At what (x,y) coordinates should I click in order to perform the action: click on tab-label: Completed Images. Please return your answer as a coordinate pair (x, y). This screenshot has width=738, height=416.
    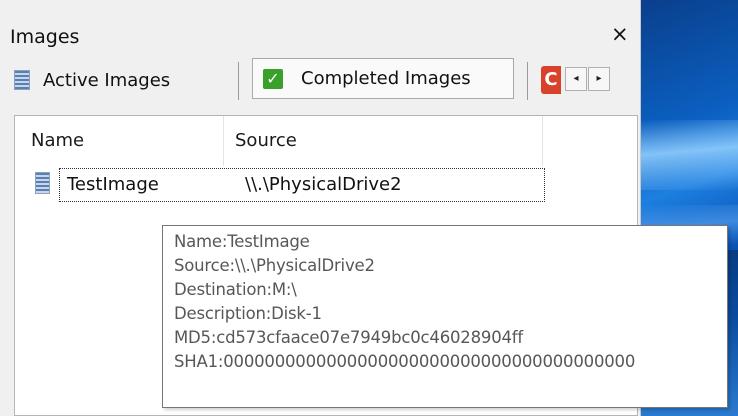
    Looking at the image, I should click on (386, 78).